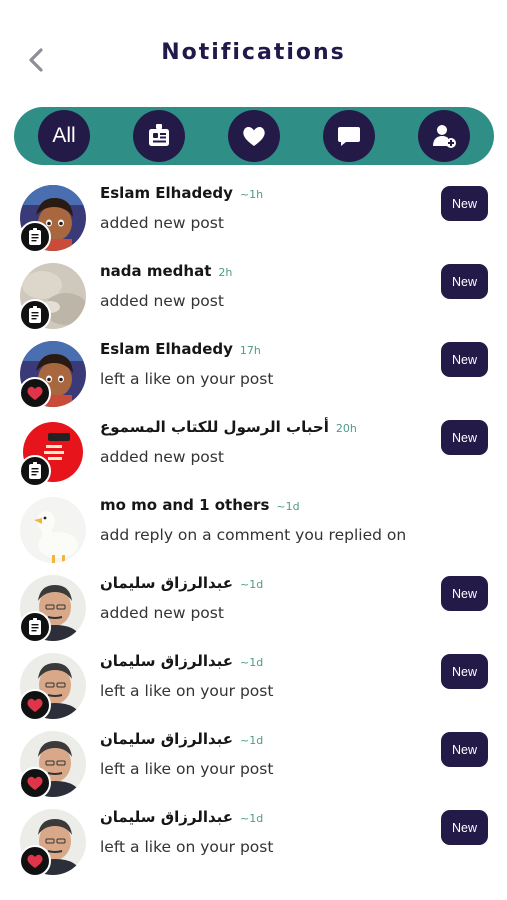 The height and width of the screenshot is (900, 507). I want to click on filter-follows-button, so click(444, 136).